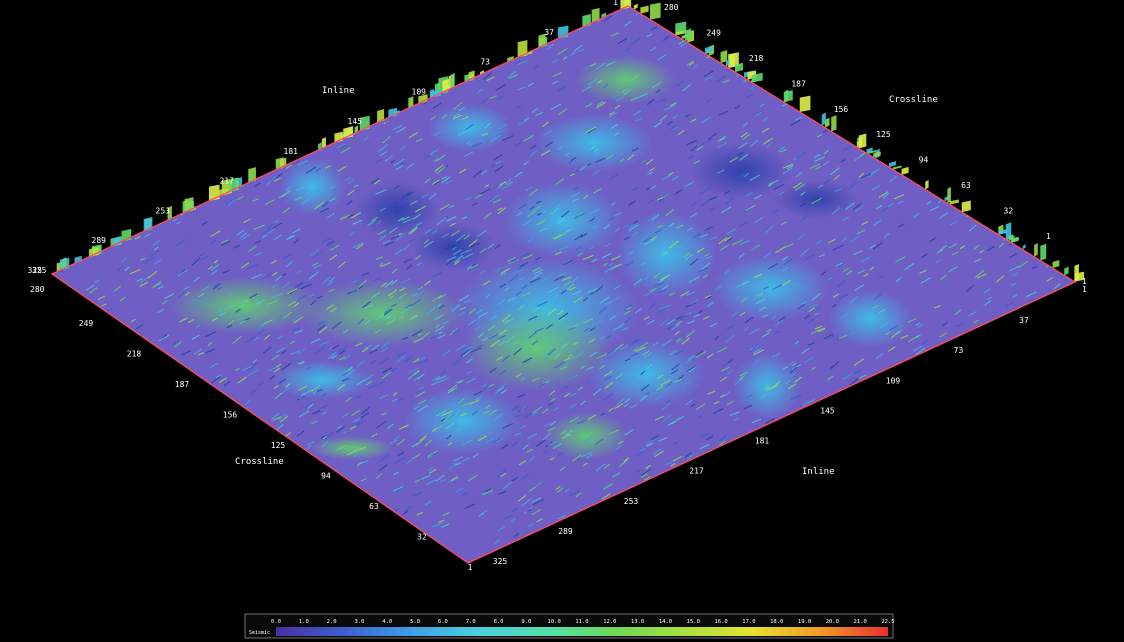 The image size is (1124, 642). What do you see at coordinates (304, 622) in the screenshot?
I see `colorbar-tick-label: 1.0` at bounding box center [304, 622].